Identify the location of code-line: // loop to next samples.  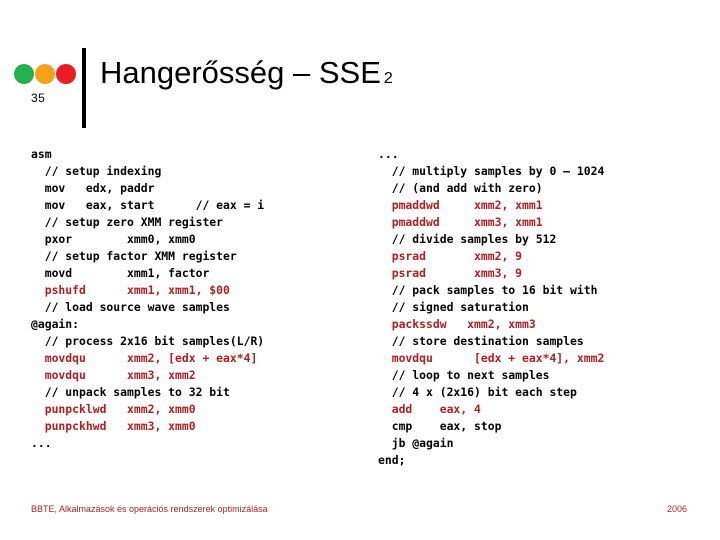
(491, 375).